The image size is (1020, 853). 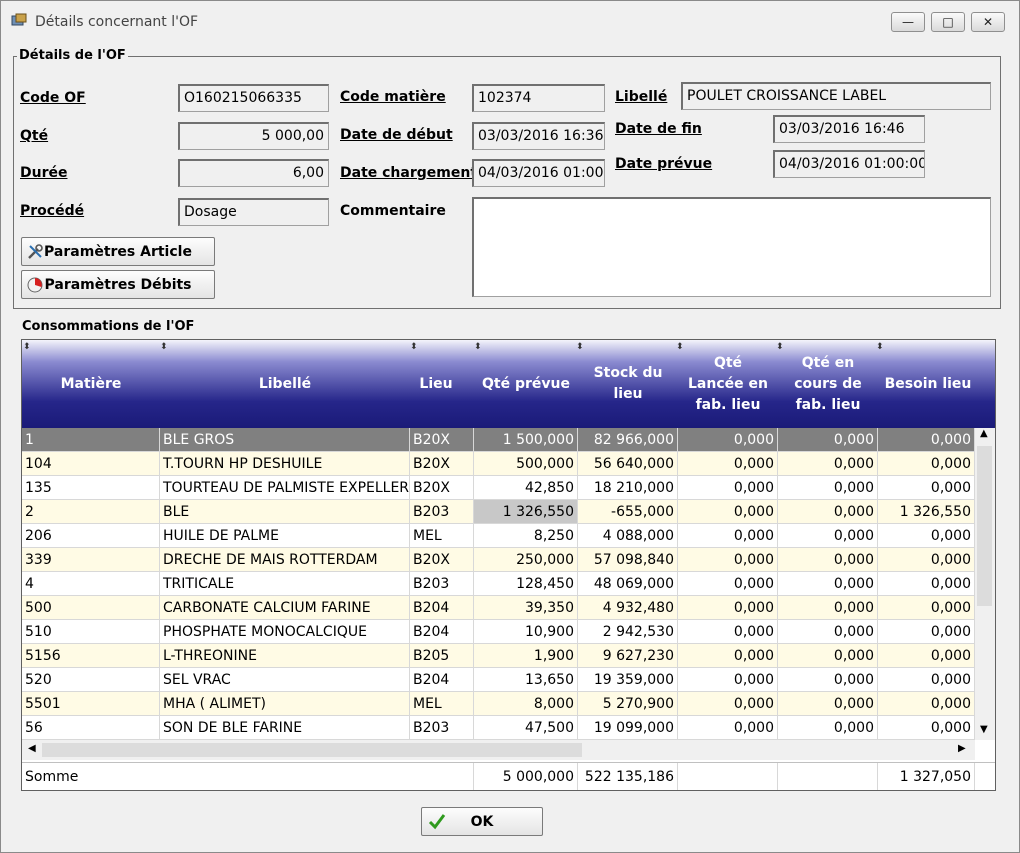 I want to click on cell-matiere: 2, so click(x=91, y=512).